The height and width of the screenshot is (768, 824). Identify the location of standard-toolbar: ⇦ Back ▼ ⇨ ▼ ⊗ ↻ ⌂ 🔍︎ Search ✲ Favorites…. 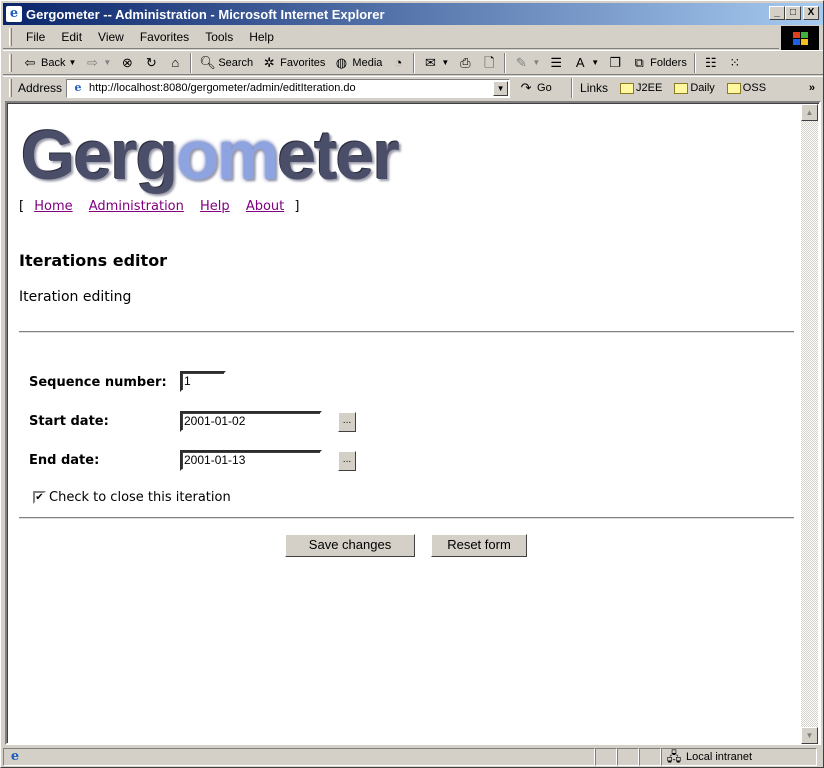
(413, 62).